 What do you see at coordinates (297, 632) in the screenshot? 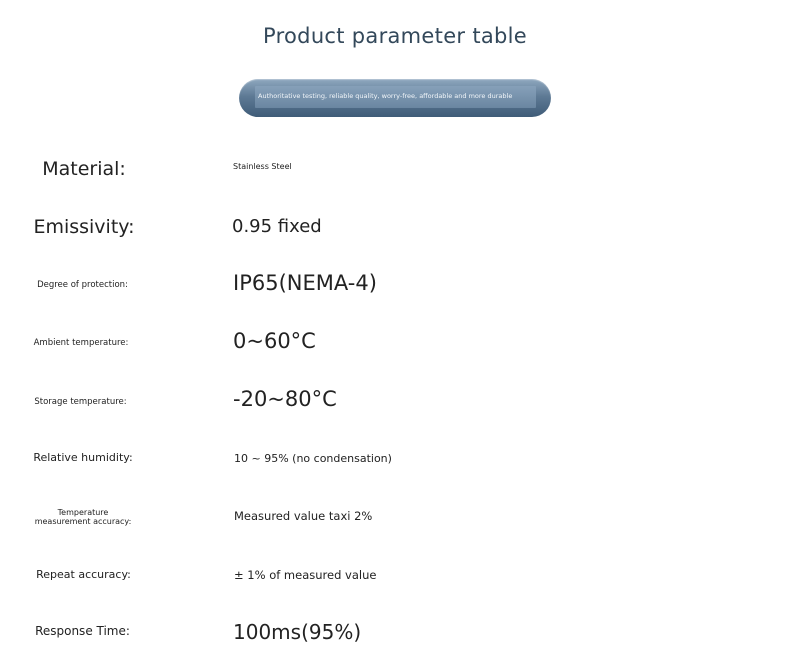
I see `row-value: 100ms(95%)` at bounding box center [297, 632].